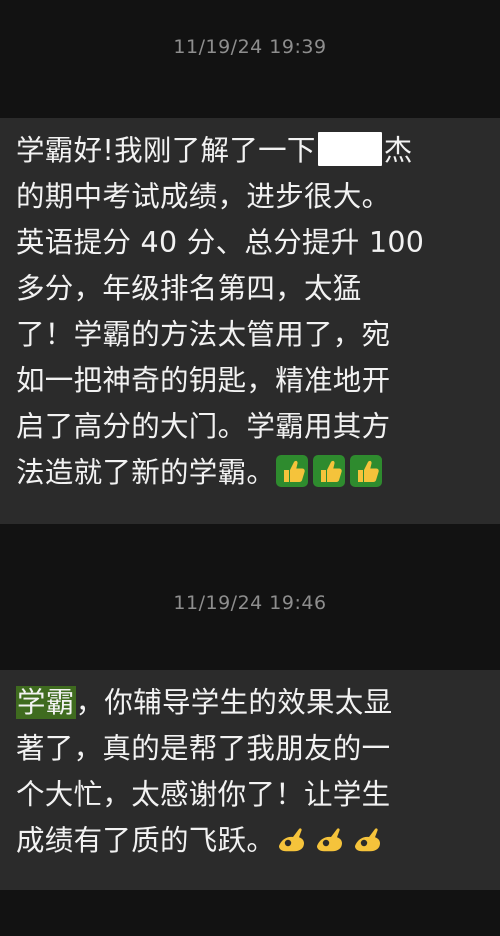 This screenshot has height=936, width=500. What do you see at coordinates (166, 150) in the screenshot?
I see `message-text: 学霸好!我刚了解了一下` at bounding box center [166, 150].